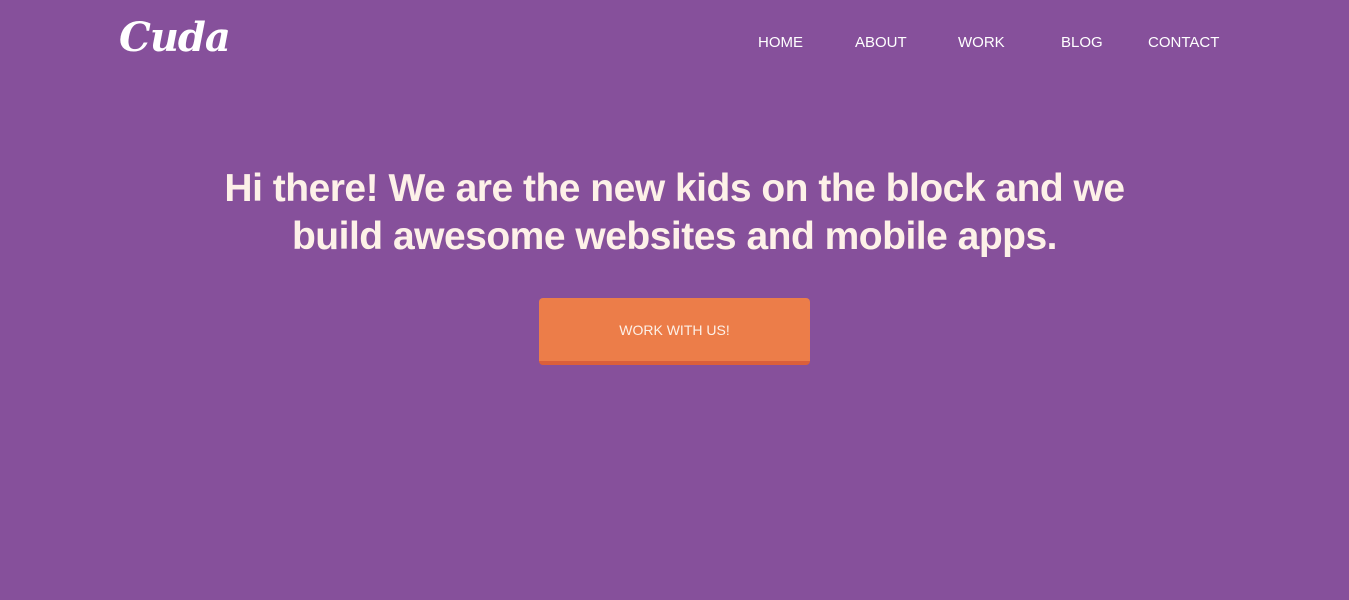 The width and height of the screenshot is (1349, 600). Describe the element at coordinates (881, 43) in the screenshot. I see `nav-item-about: ABOUT` at that location.